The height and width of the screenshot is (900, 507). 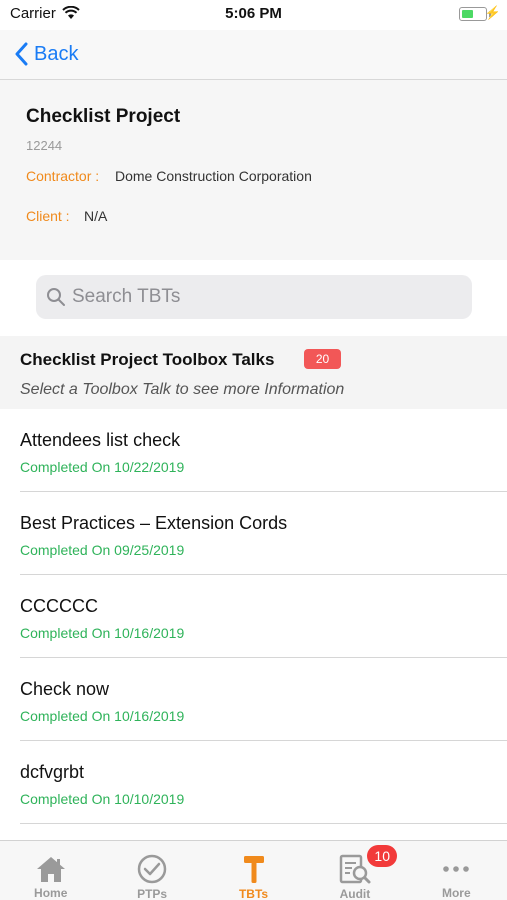 What do you see at coordinates (382, 856) in the screenshot?
I see `notification-badge: 10` at bounding box center [382, 856].